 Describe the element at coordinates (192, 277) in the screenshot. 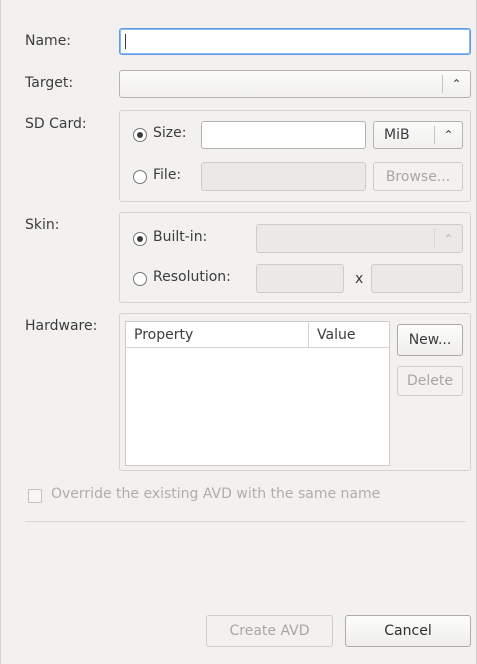

I see `skin-resolution-label: Resolution:` at that location.